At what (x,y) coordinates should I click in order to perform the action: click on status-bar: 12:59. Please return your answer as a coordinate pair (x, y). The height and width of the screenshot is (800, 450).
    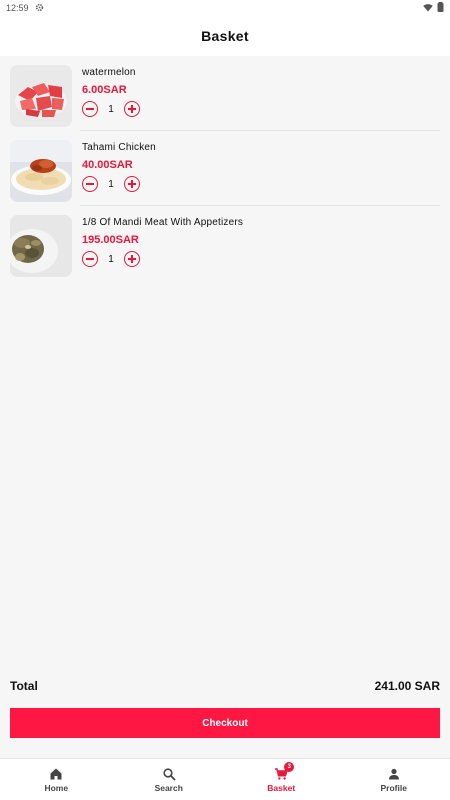
    Looking at the image, I should click on (225, 8).